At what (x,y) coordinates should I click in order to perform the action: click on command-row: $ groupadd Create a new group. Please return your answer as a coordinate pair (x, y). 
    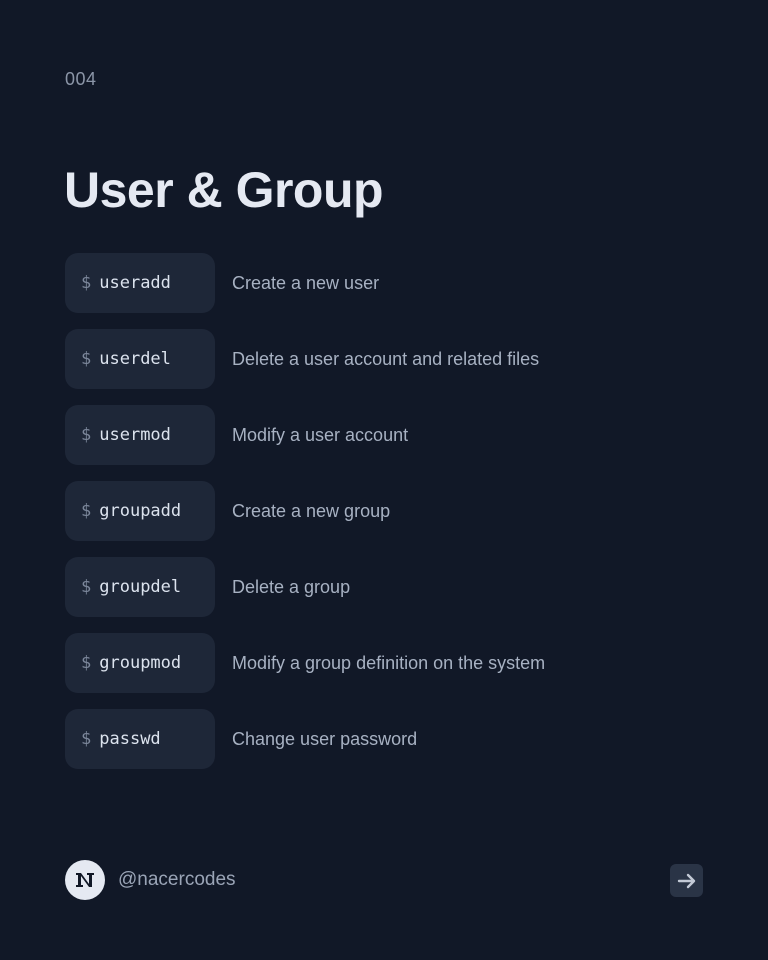
    Looking at the image, I should click on (305, 511).